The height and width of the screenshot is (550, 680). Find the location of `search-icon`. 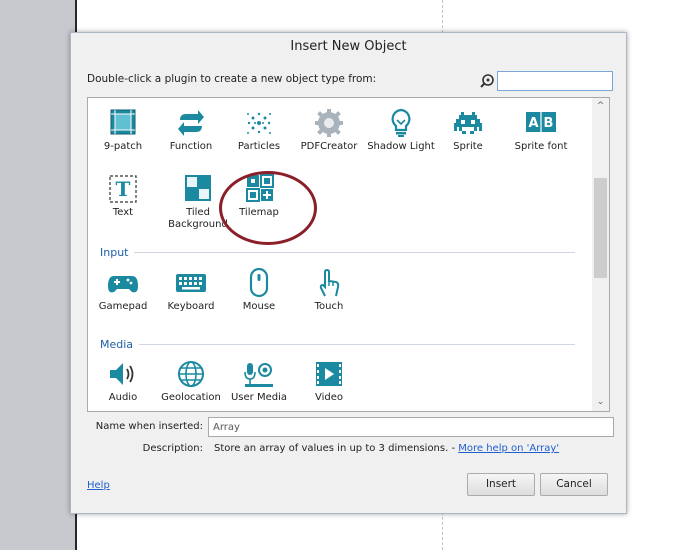

search-icon is located at coordinates (487, 81).